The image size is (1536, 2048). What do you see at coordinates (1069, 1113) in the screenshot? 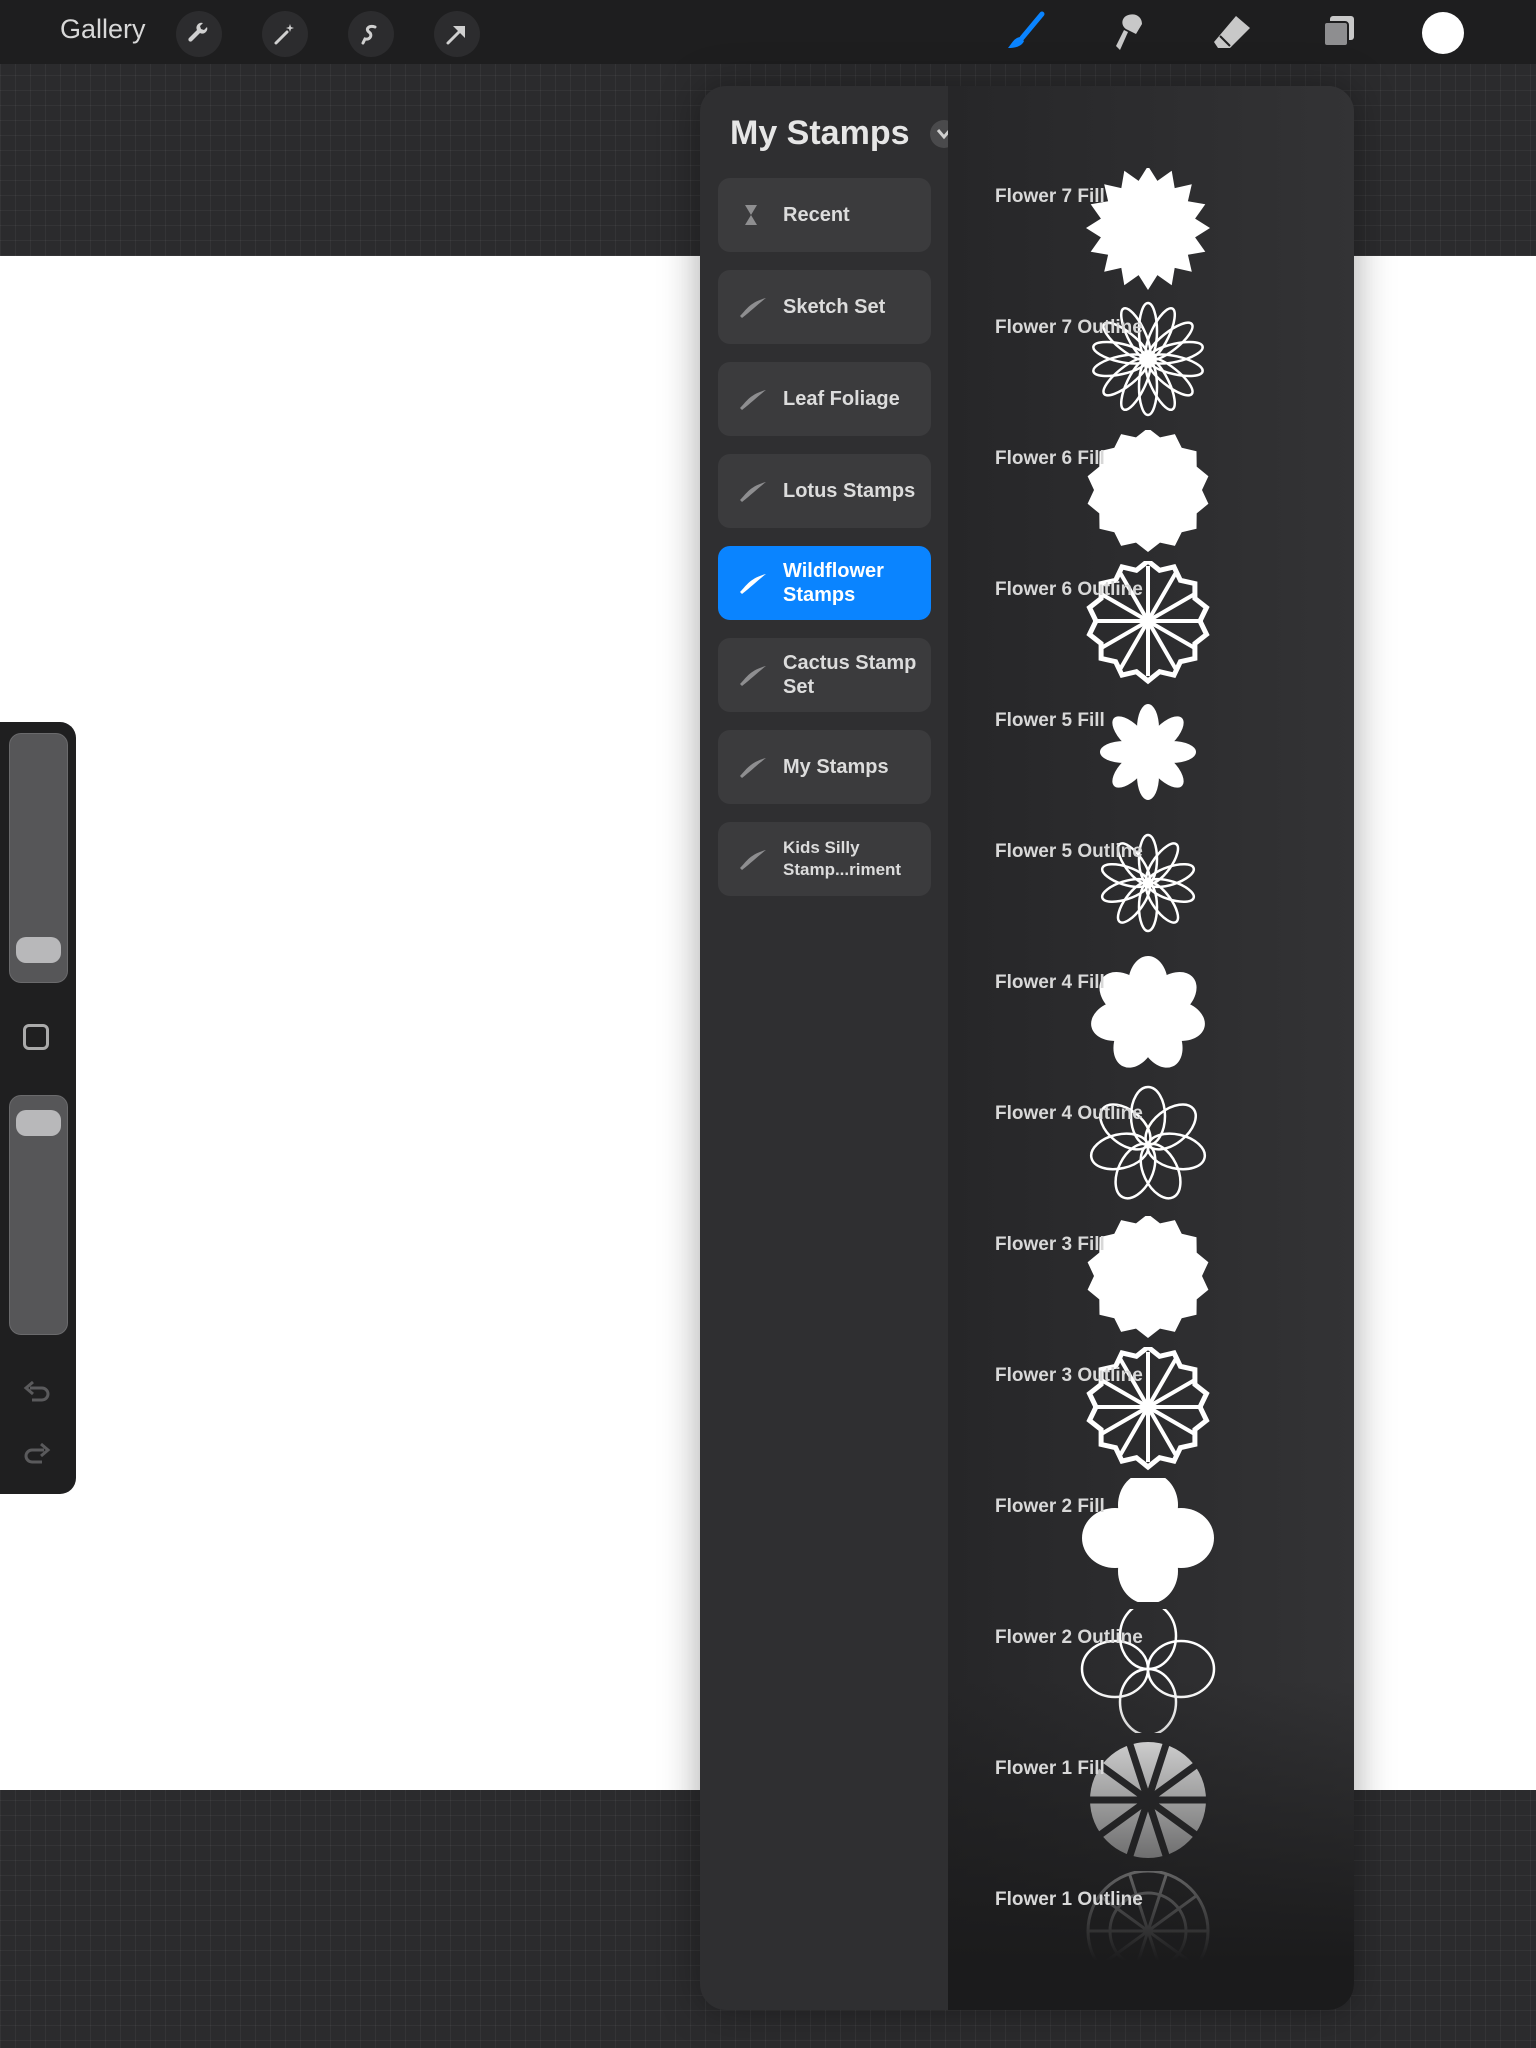
I see `brush-name: Flower 4 Outline` at bounding box center [1069, 1113].